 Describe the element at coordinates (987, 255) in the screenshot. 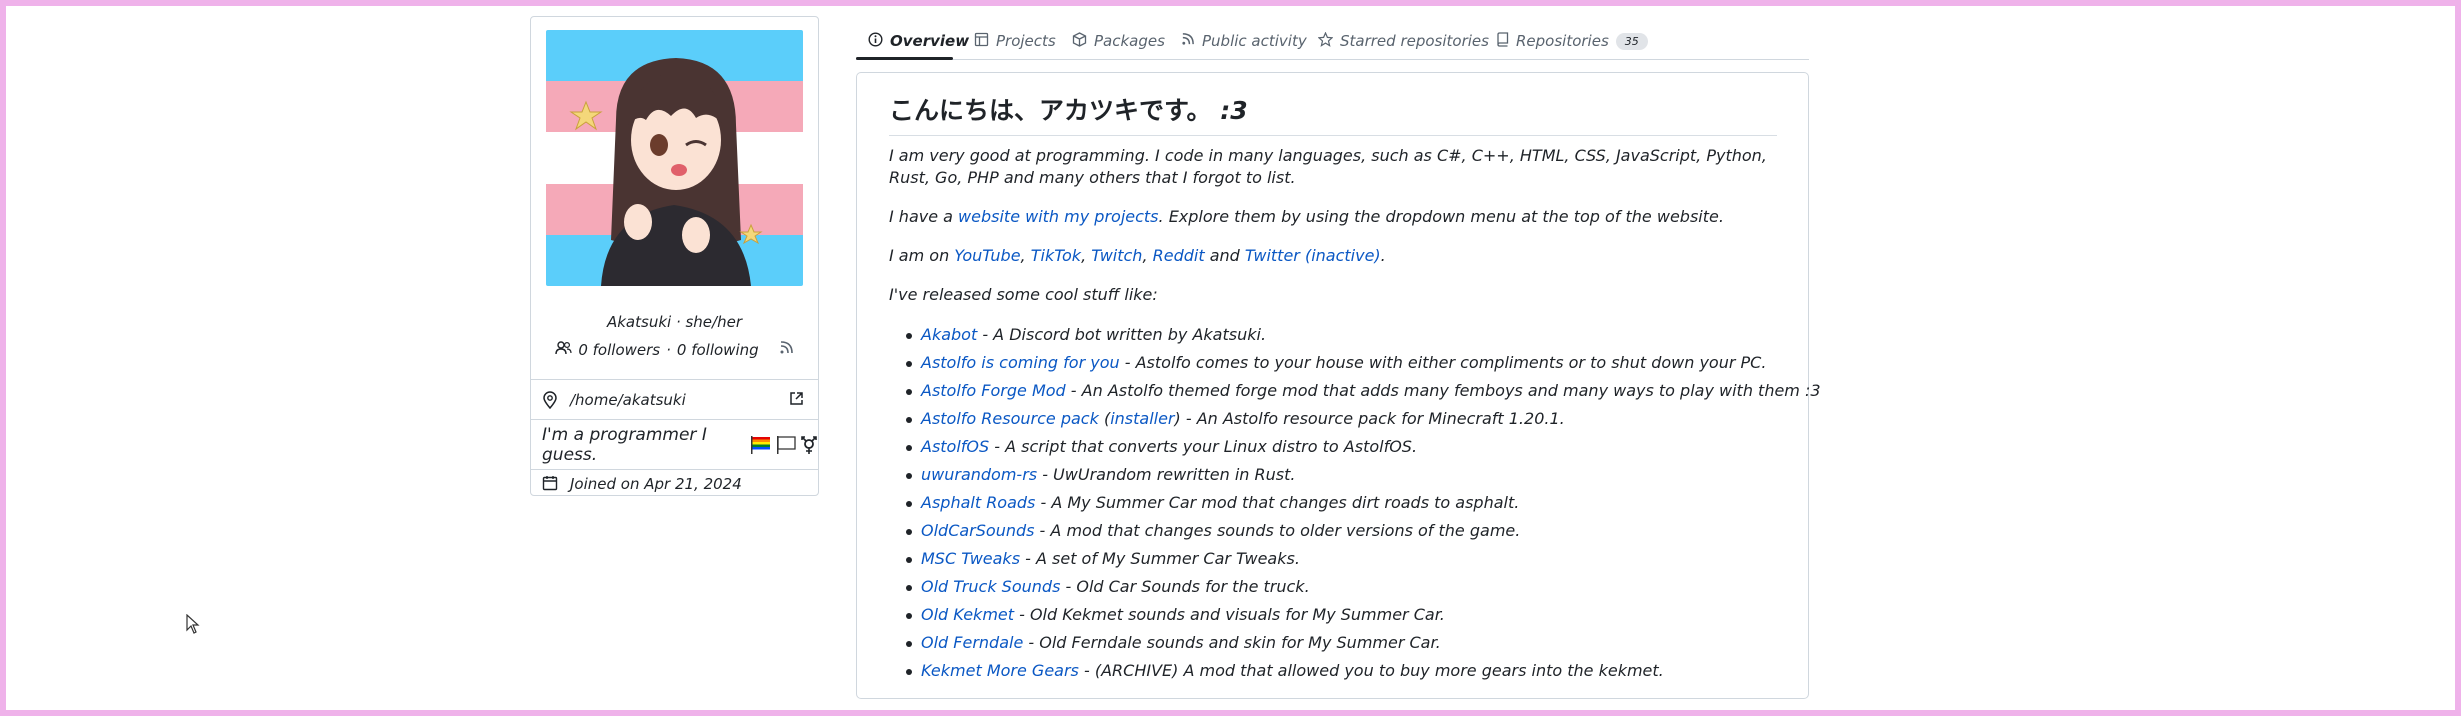

I see `youtube-link: YouTube` at that location.